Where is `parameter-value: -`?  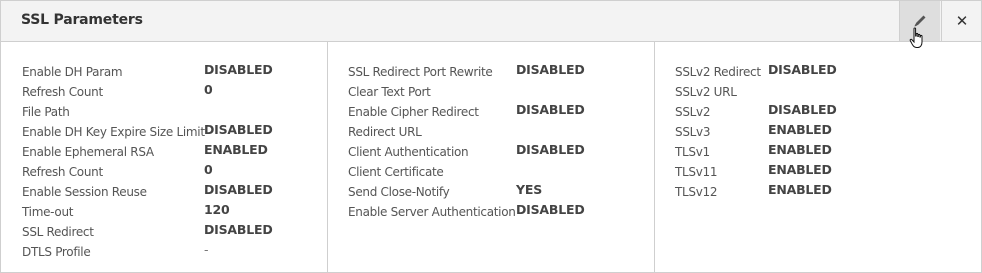
parameter-value: - is located at coordinates (206, 249).